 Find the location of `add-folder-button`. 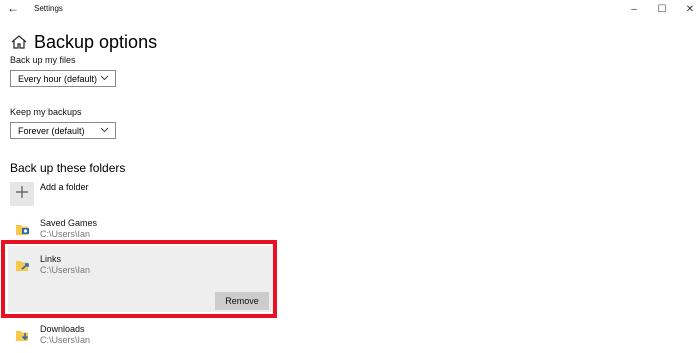

add-folder-button is located at coordinates (22, 194).